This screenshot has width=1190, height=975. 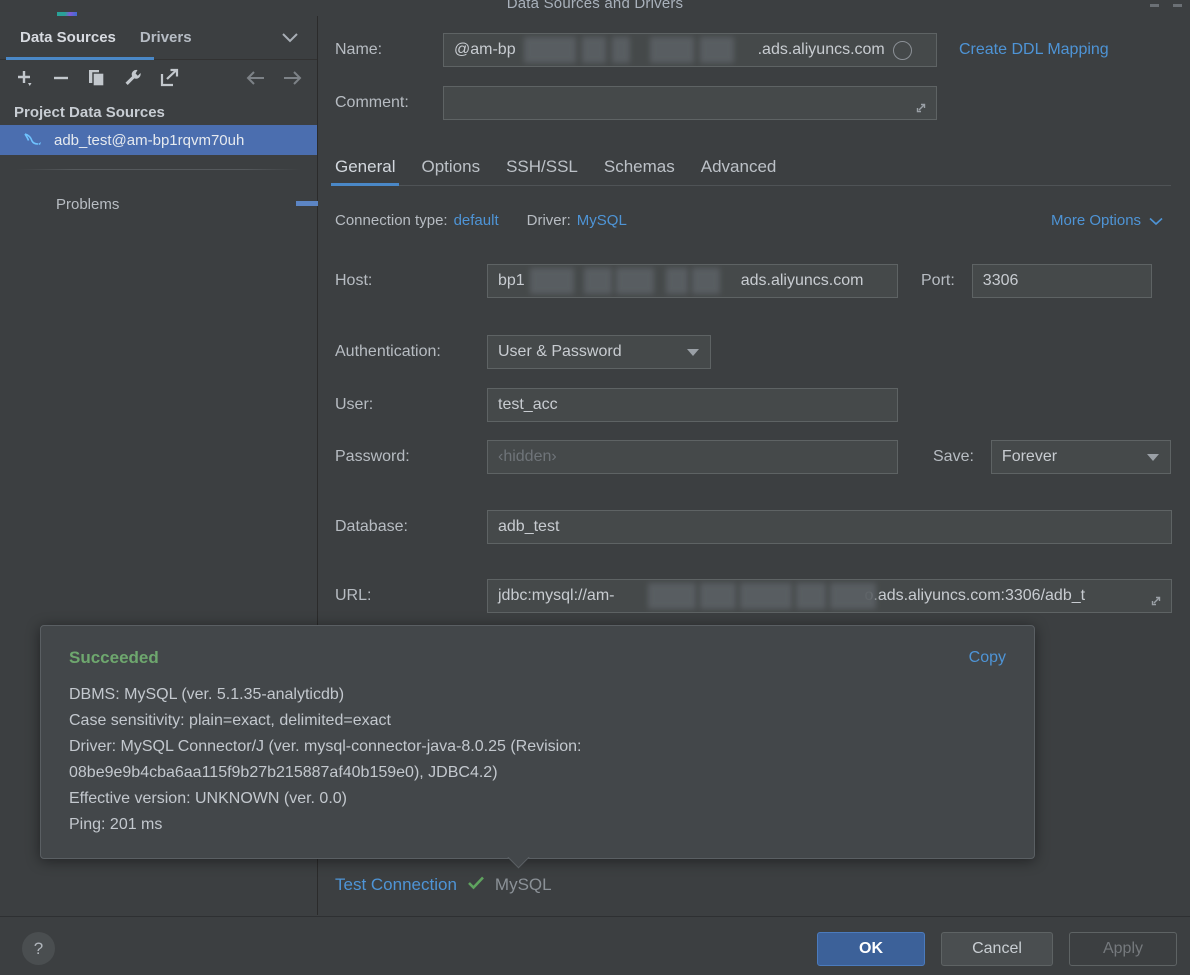 I want to click on user-row: User: test_acc, so click(x=616, y=405).